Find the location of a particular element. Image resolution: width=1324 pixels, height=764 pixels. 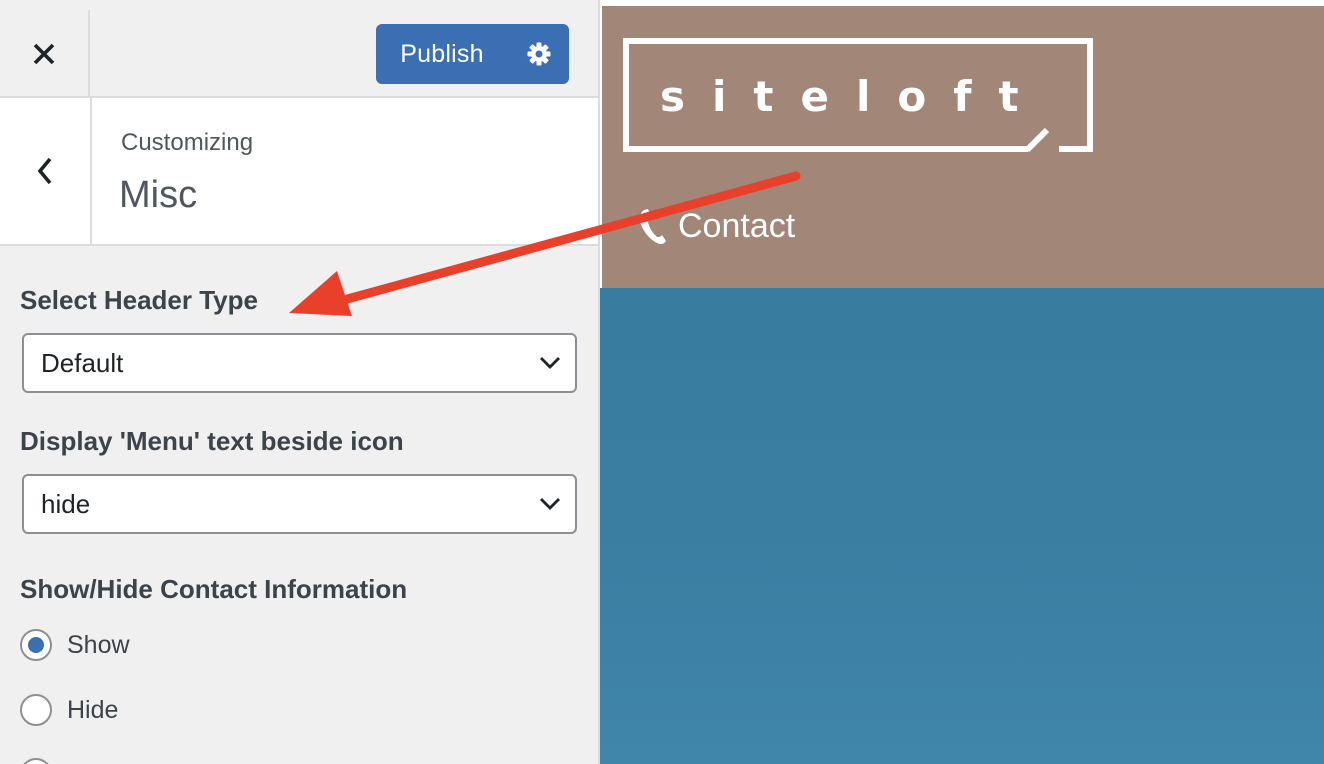

header-type-value: Default is located at coordinates (82, 362).